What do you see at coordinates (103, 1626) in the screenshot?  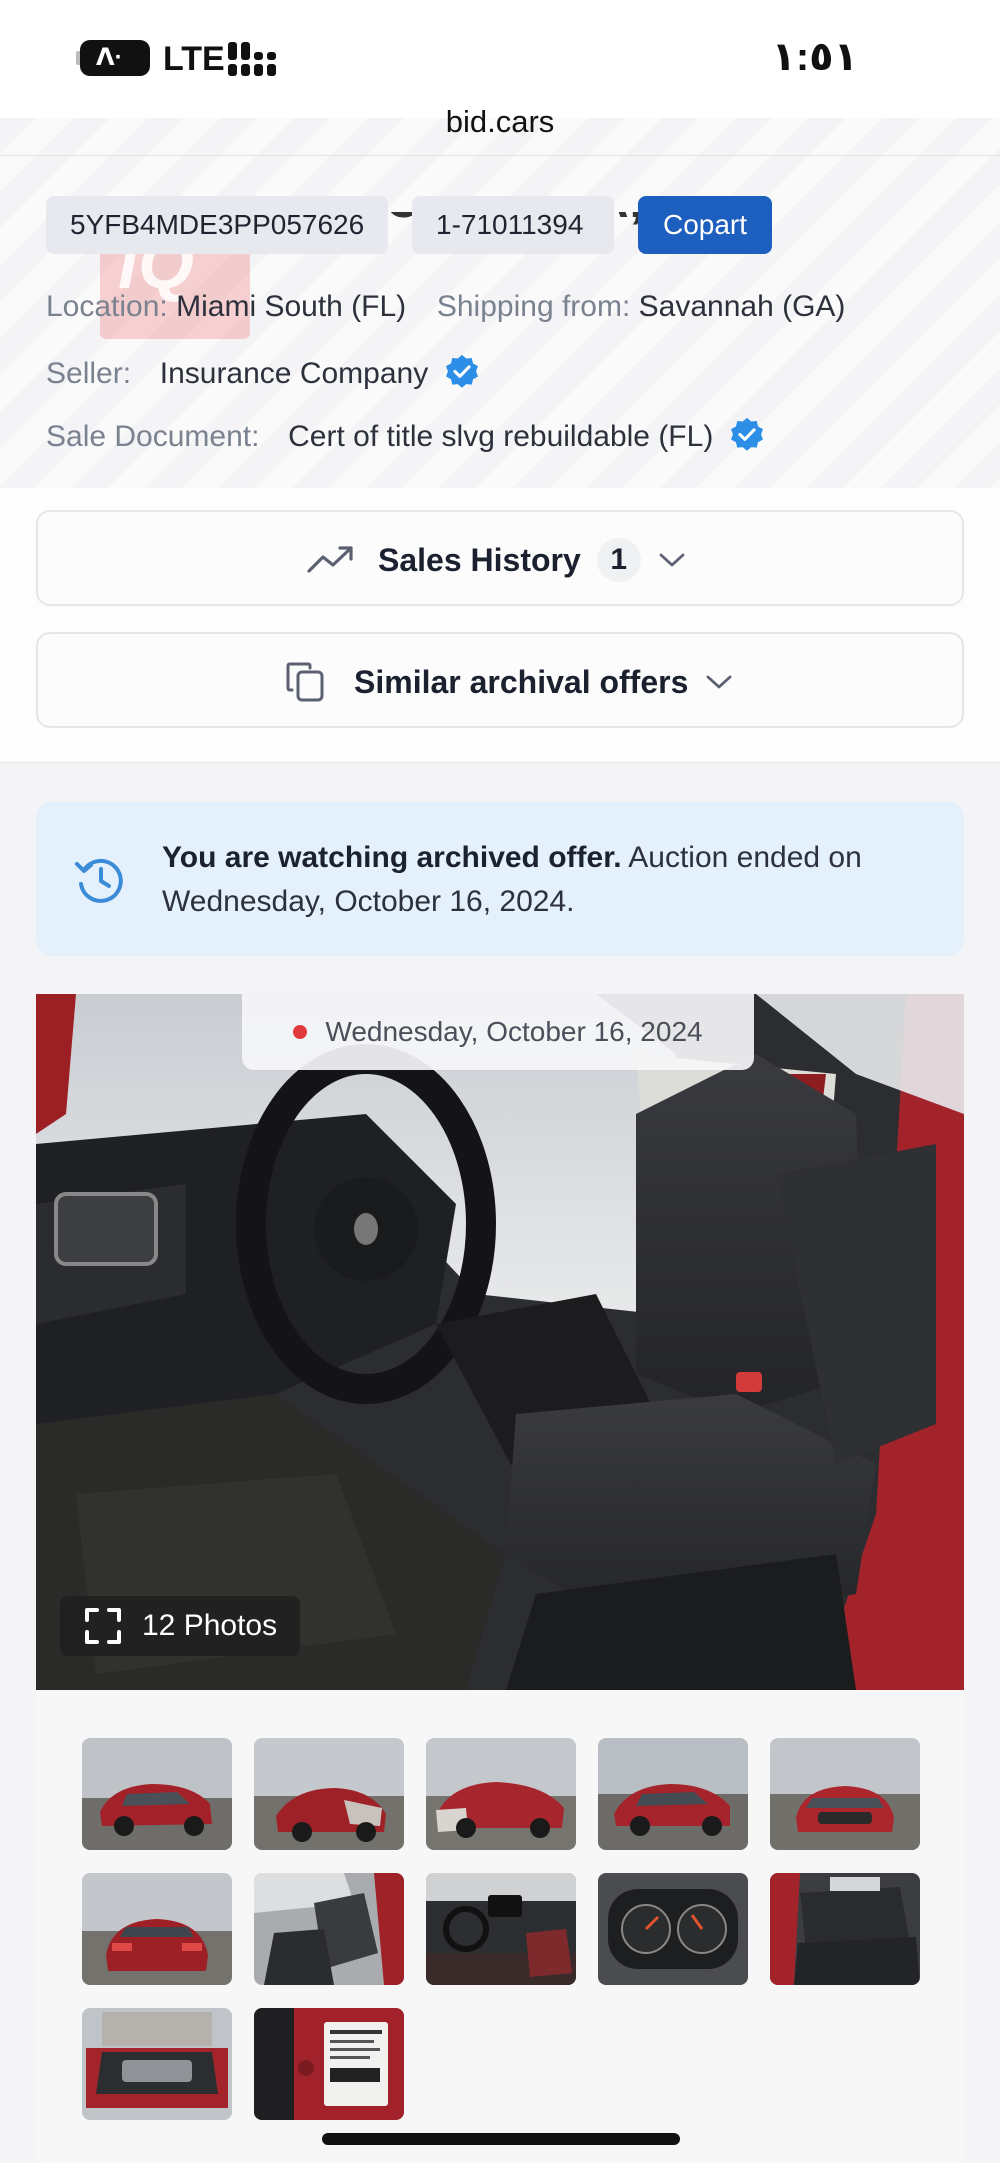 I see `expand-icon` at bounding box center [103, 1626].